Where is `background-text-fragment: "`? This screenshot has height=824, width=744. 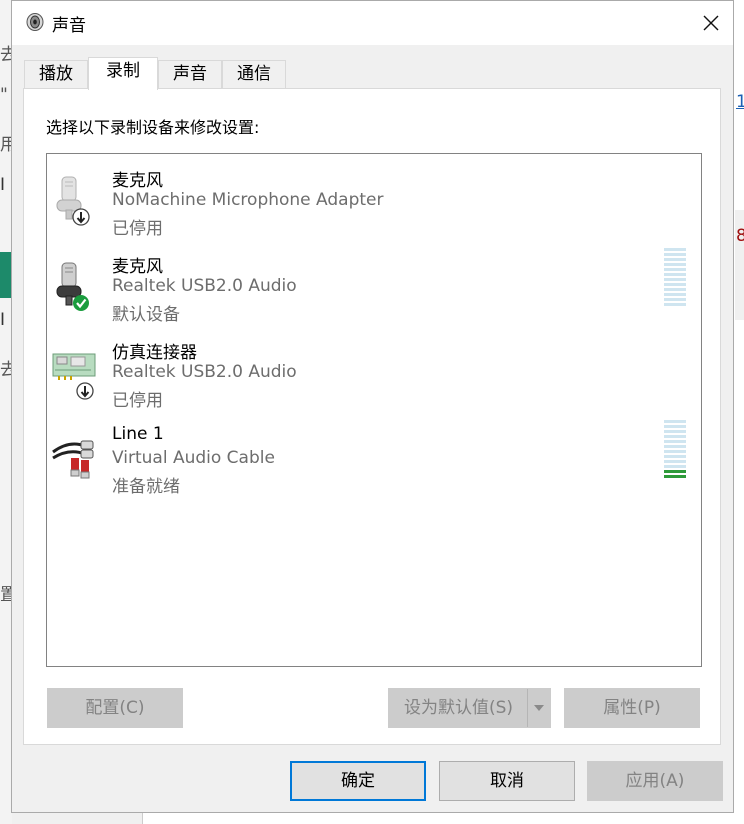
background-text-fragment: " is located at coordinates (4, 95).